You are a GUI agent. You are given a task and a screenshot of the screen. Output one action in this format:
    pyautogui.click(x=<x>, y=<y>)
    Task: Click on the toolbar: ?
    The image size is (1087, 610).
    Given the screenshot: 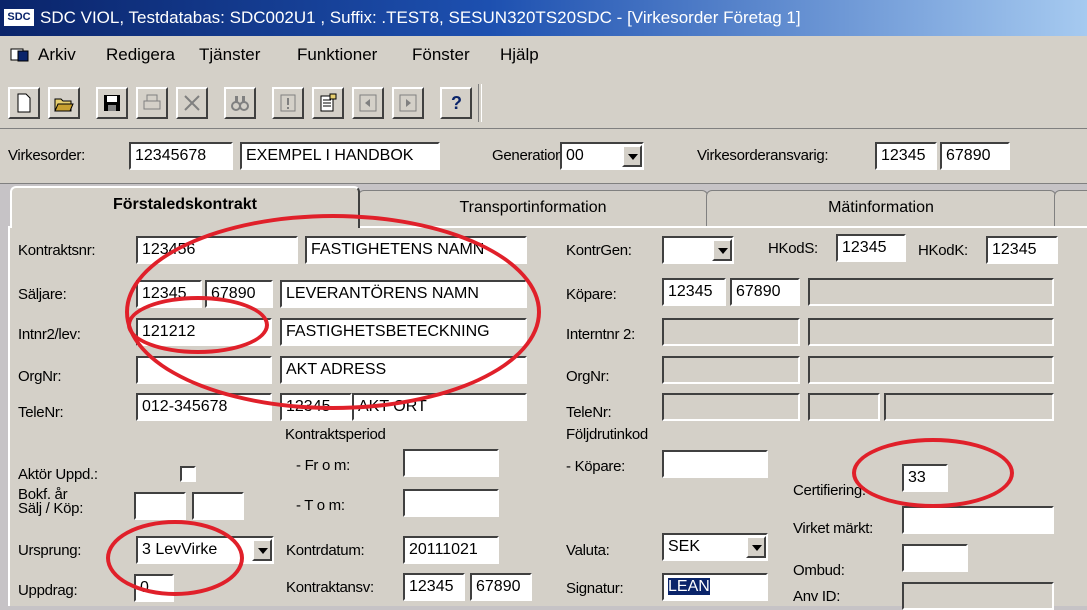 What is the action you would take?
    pyautogui.click(x=543, y=101)
    